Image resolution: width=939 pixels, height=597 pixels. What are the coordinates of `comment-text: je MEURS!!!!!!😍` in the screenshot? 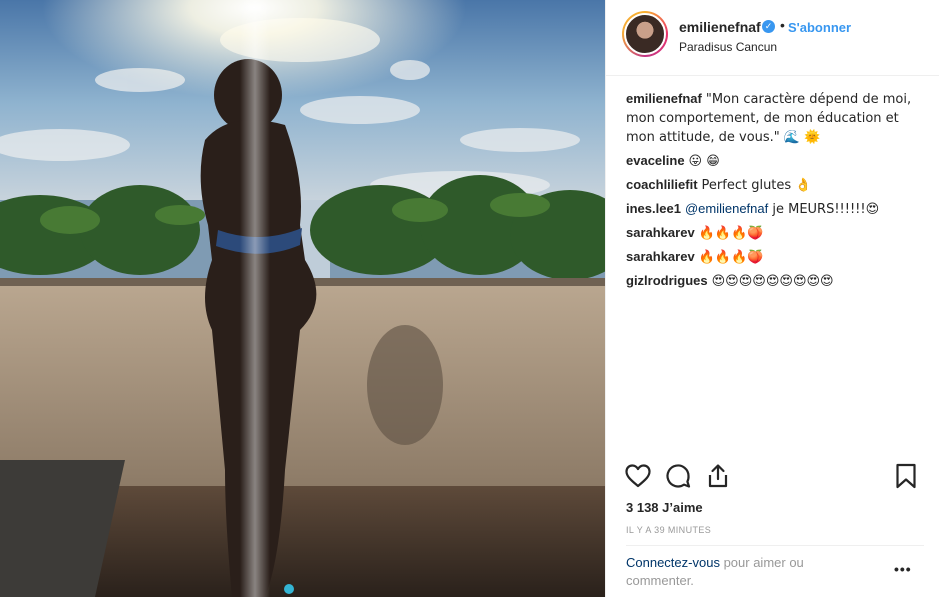 It's located at (824, 209).